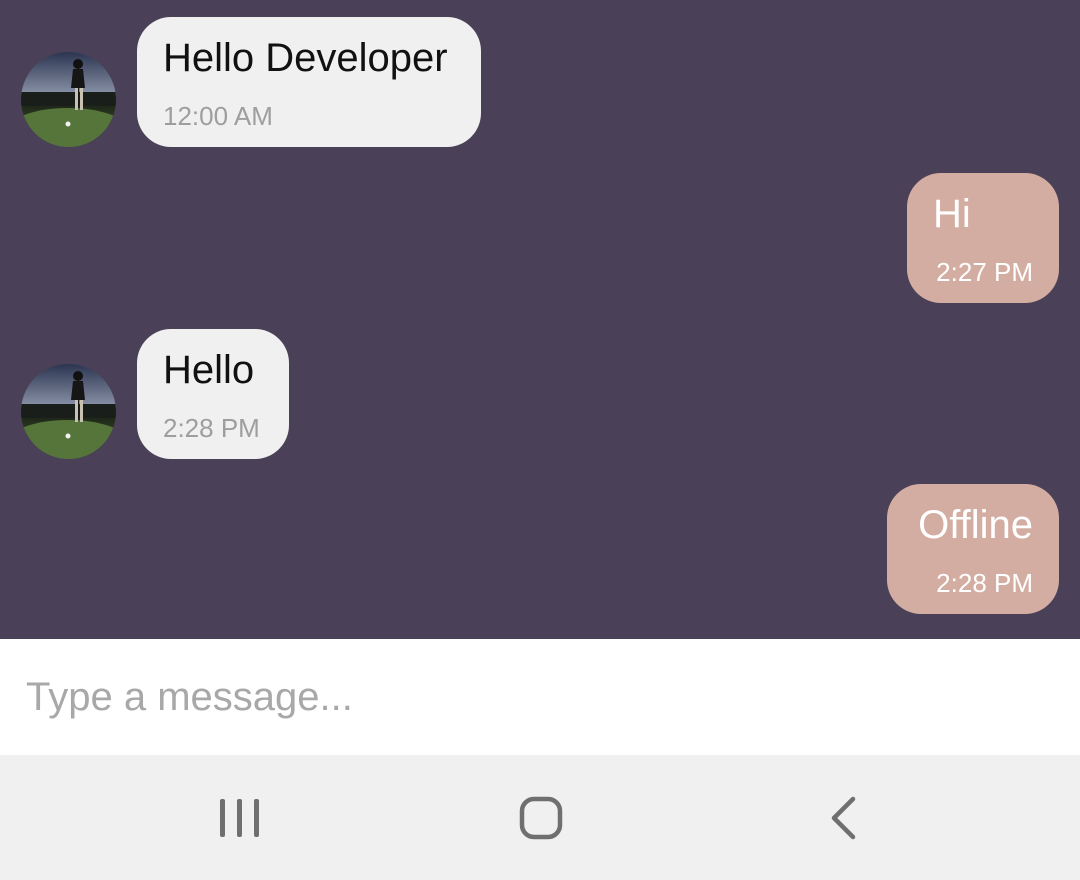 The width and height of the screenshot is (1080, 880). I want to click on recent-apps-button, so click(239, 818).